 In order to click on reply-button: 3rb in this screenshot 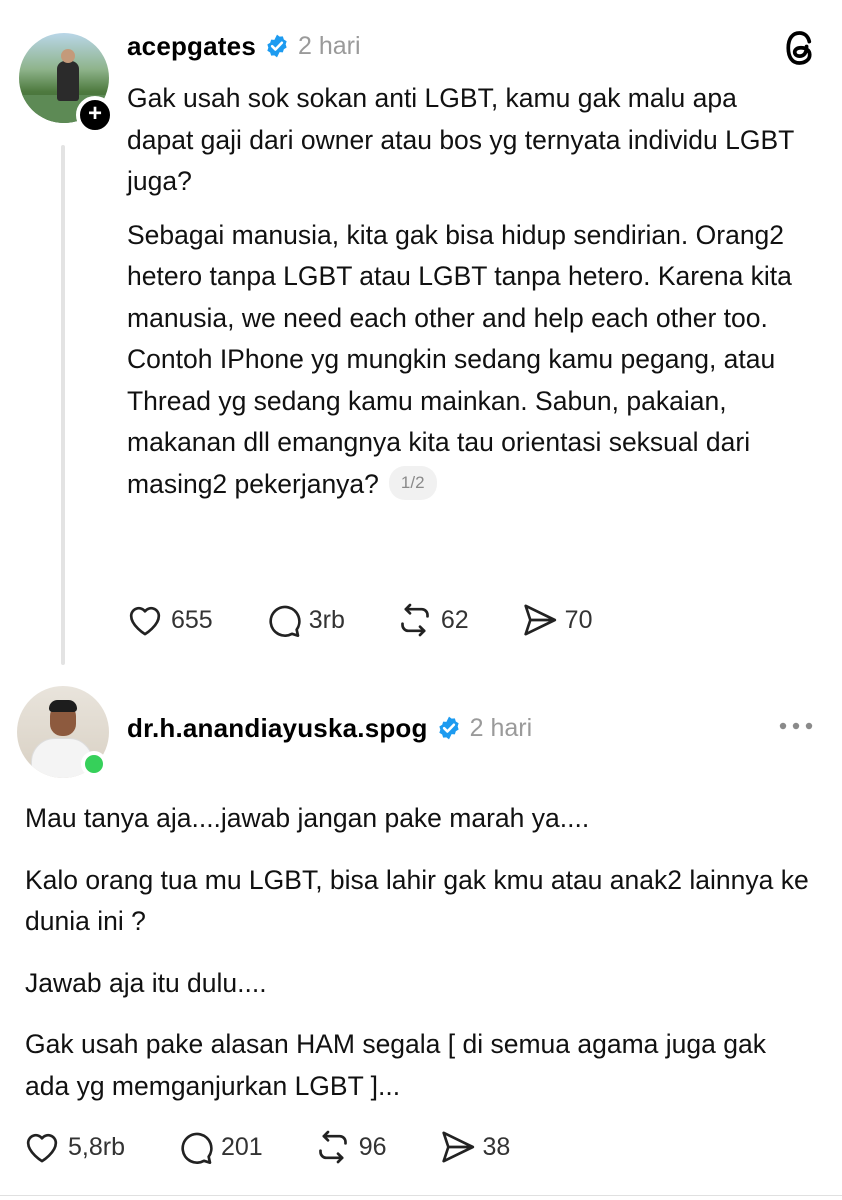, I will do `click(304, 620)`.